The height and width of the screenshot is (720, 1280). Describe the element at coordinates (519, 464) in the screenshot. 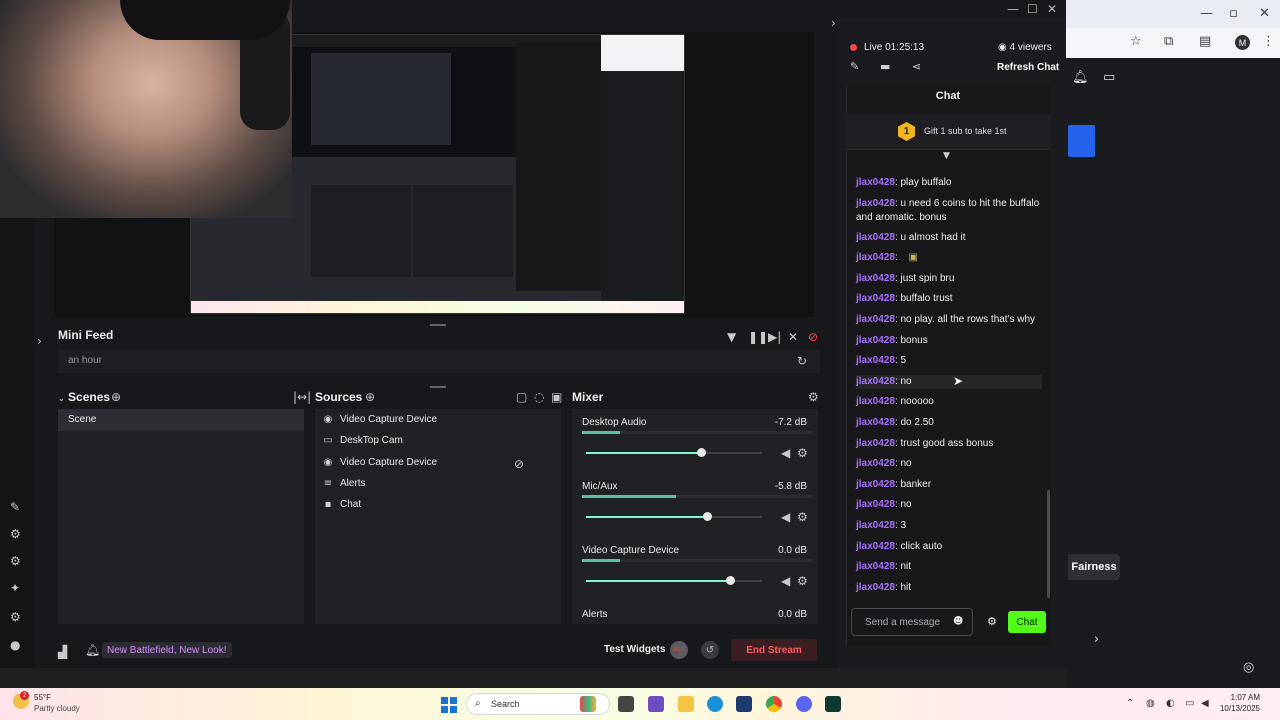

I see `visibility-hidden-icon: ⊘` at that location.